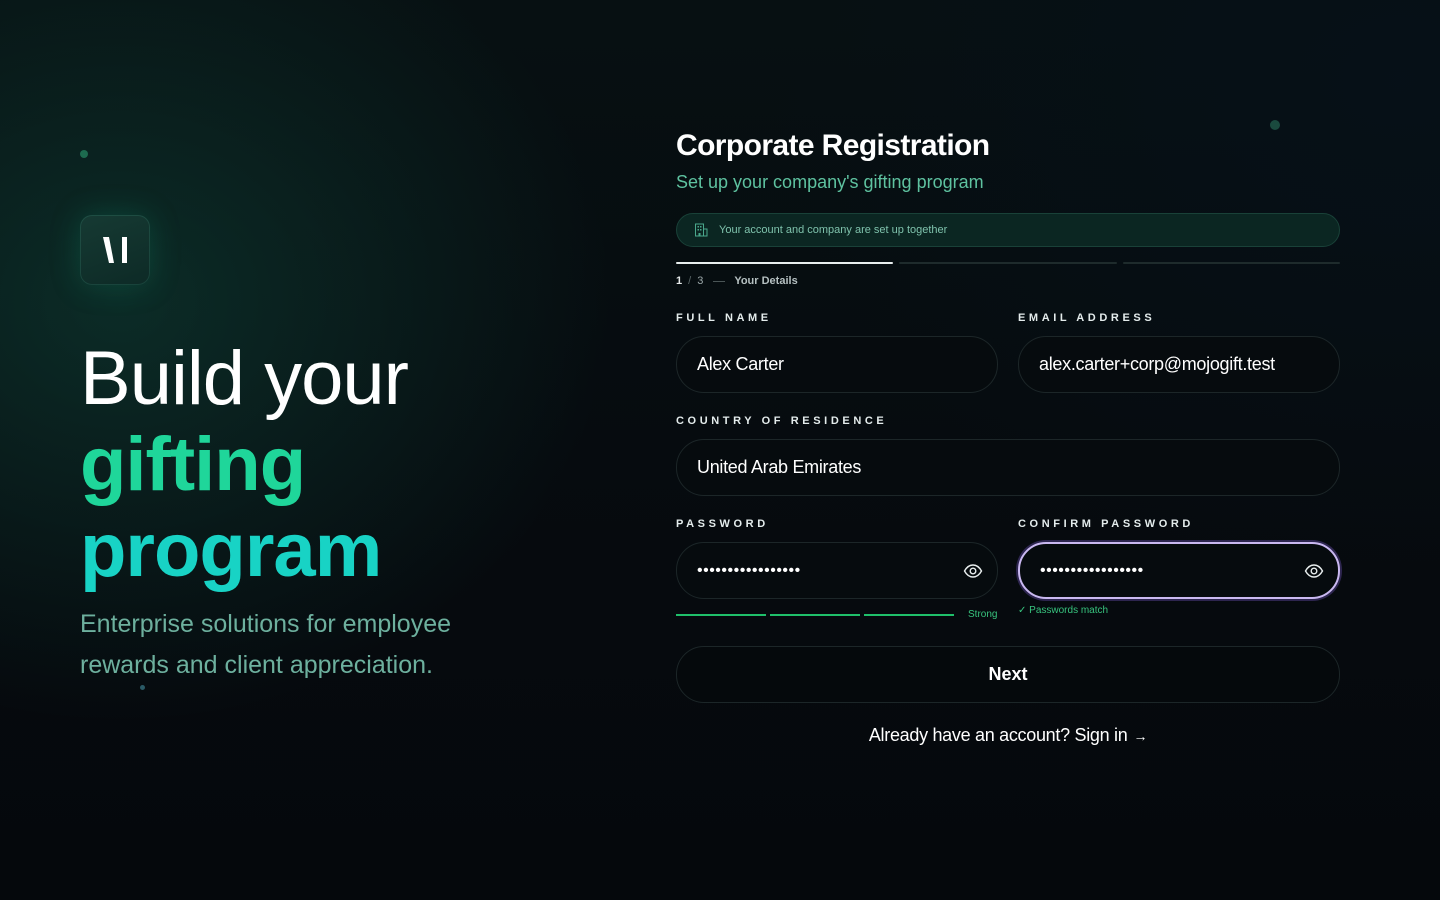  I want to click on brand-logo, so click(115, 250).